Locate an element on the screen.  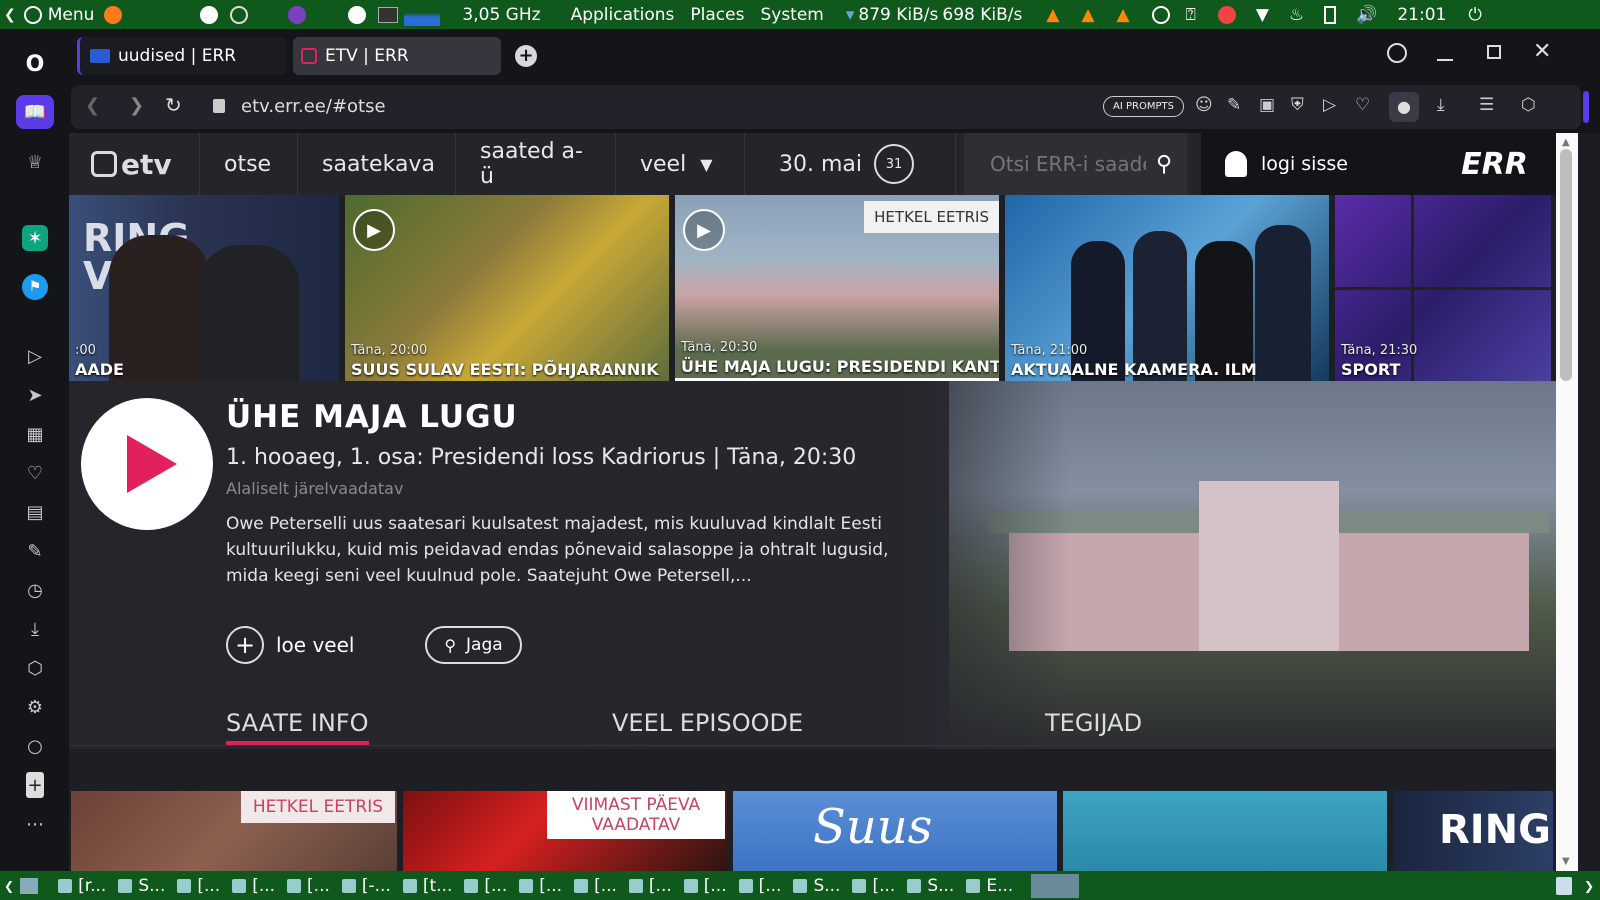
close-icon: ✕ is located at coordinates (1542, 51).